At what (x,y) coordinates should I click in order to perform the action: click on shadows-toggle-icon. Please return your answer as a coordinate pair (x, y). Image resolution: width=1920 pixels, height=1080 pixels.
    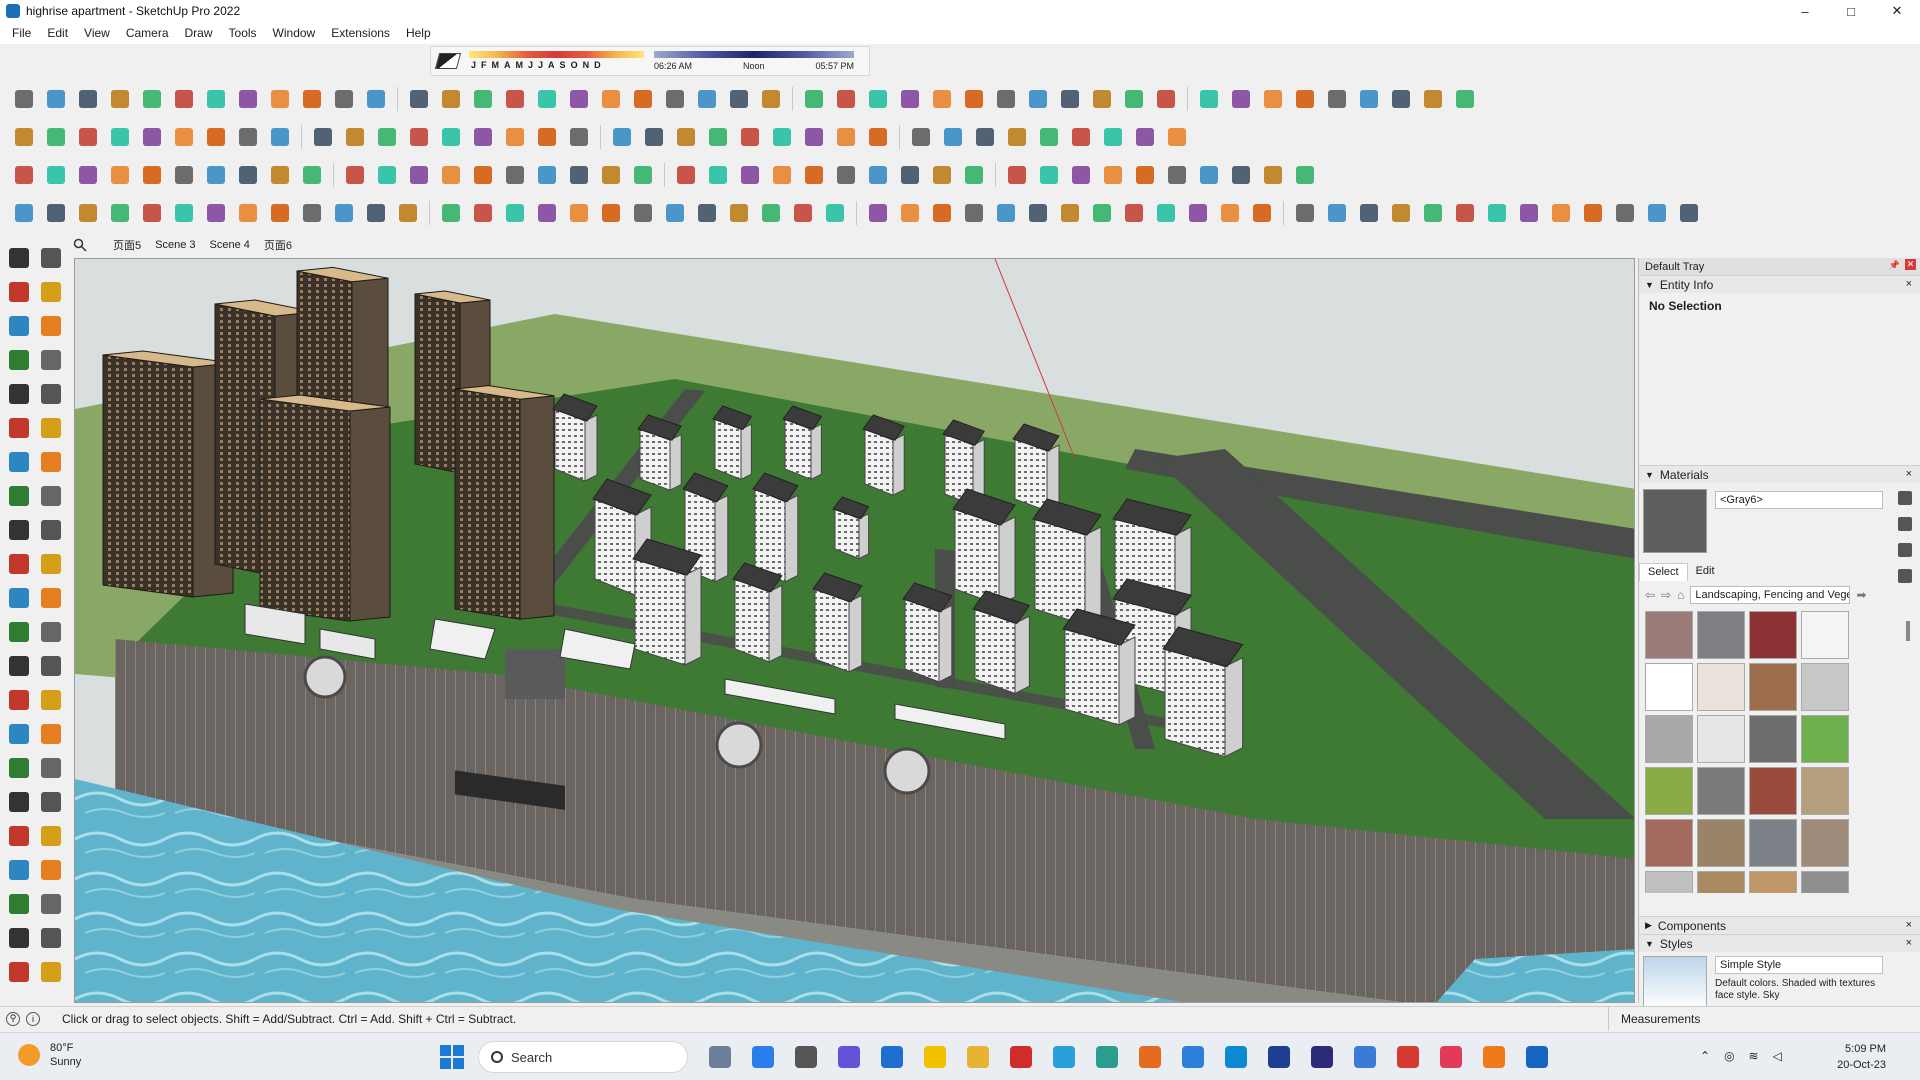
    Looking at the image, I should click on (448, 61).